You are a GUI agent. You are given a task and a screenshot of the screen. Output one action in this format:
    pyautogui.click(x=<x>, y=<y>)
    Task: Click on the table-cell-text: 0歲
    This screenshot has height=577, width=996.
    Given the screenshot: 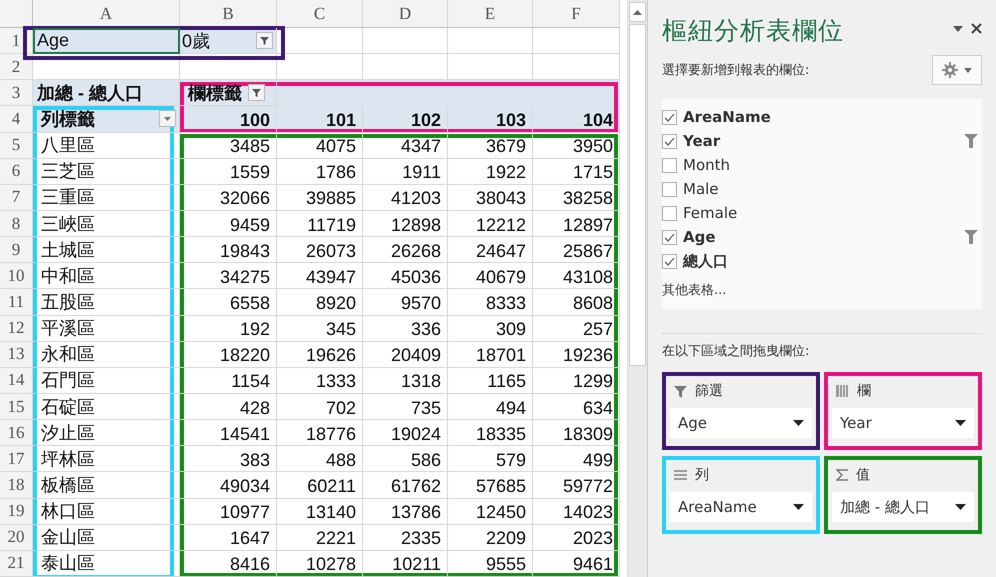 What is the action you would take?
    pyautogui.click(x=196, y=41)
    